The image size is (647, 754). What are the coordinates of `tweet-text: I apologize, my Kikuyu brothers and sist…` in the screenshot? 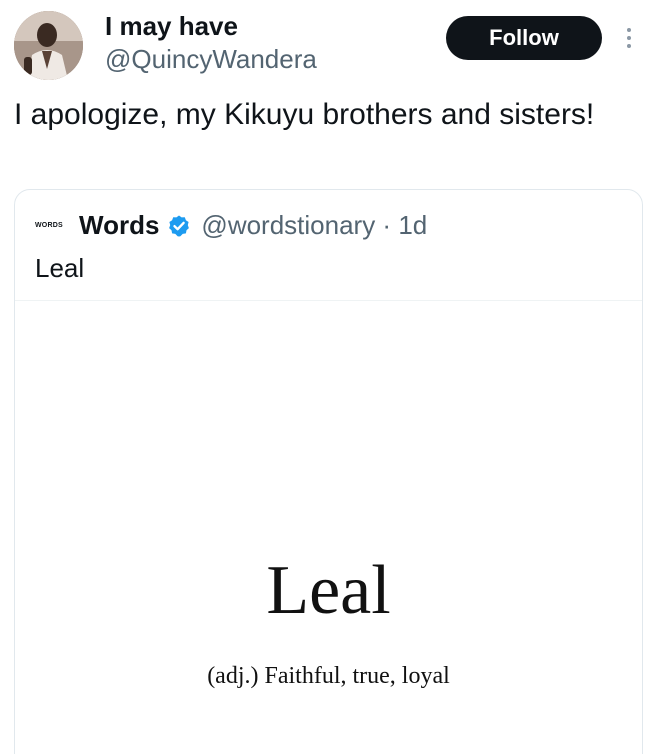 It's located at (304, 114).